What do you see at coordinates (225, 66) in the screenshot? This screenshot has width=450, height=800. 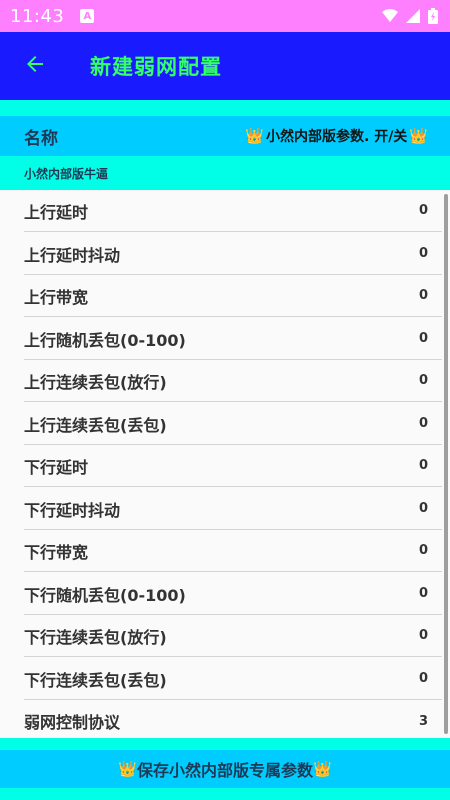 I see `app-bar: 新建弱网配置` at bounding box center [225, 66].